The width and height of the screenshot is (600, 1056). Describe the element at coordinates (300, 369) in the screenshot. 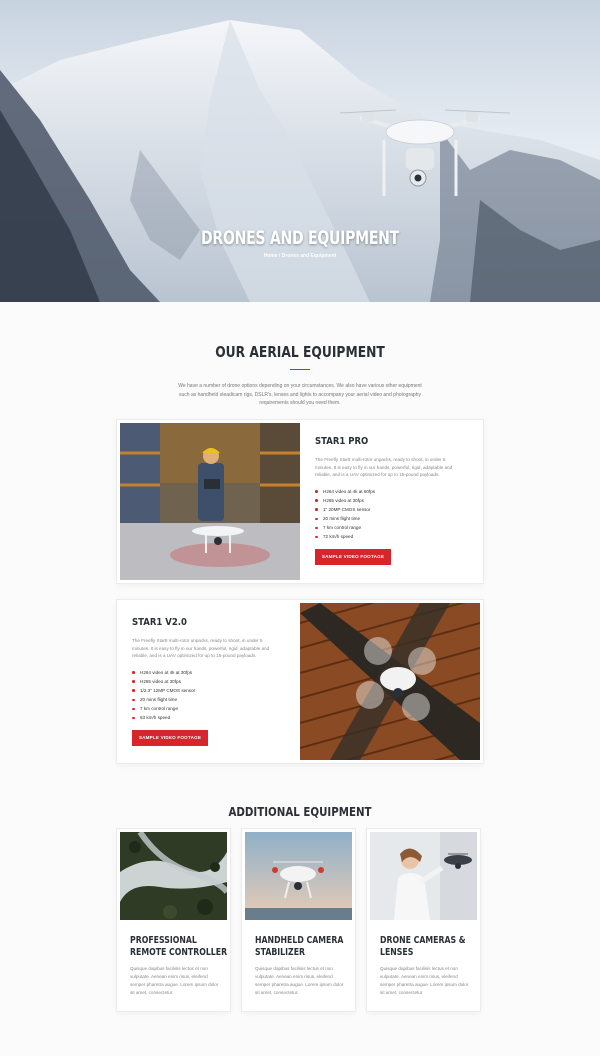

I see `title-divider` at that location.